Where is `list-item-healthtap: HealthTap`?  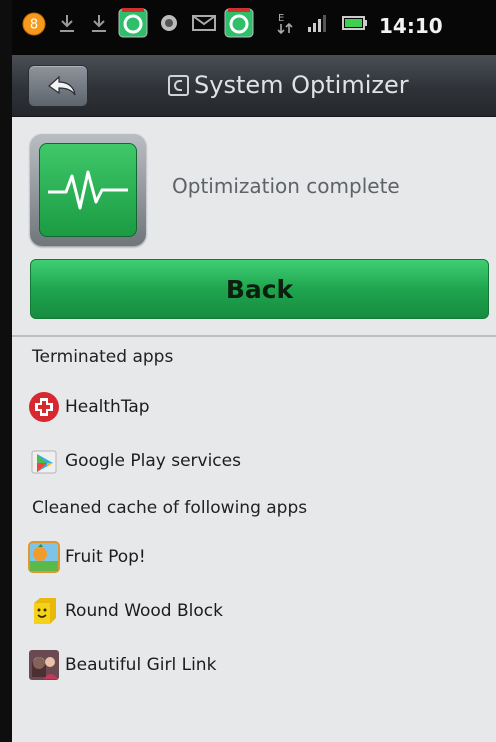 list-item-healthtap: HealthTap is located at coordinates (89, 407).